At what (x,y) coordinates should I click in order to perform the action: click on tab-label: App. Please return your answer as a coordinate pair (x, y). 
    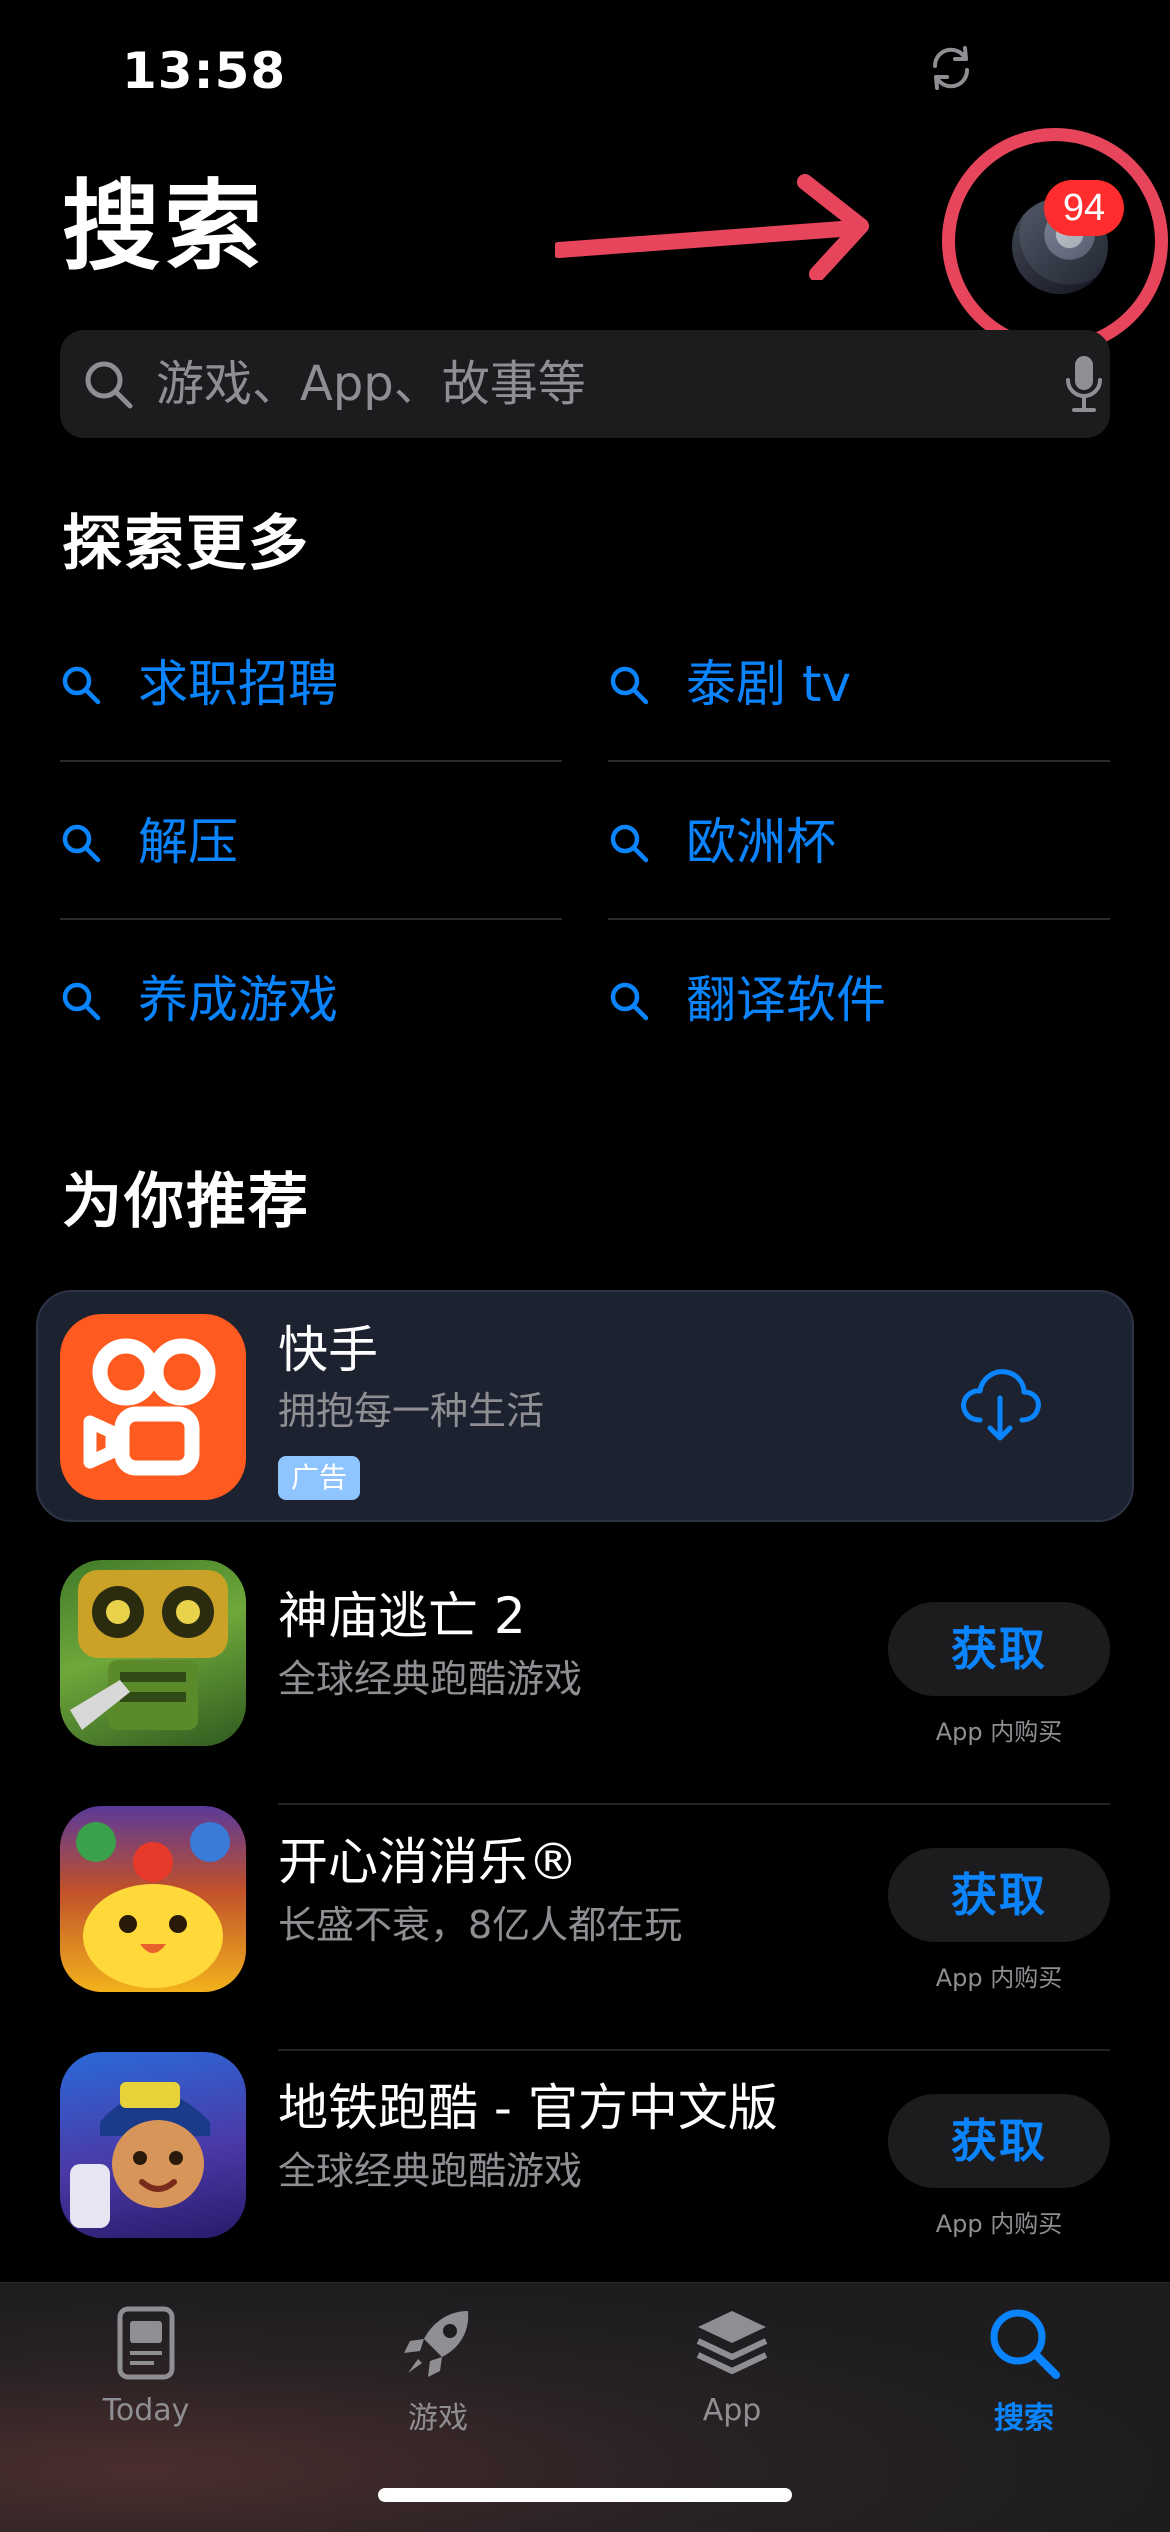
    Looking at the image, I should click on (732, 2410).